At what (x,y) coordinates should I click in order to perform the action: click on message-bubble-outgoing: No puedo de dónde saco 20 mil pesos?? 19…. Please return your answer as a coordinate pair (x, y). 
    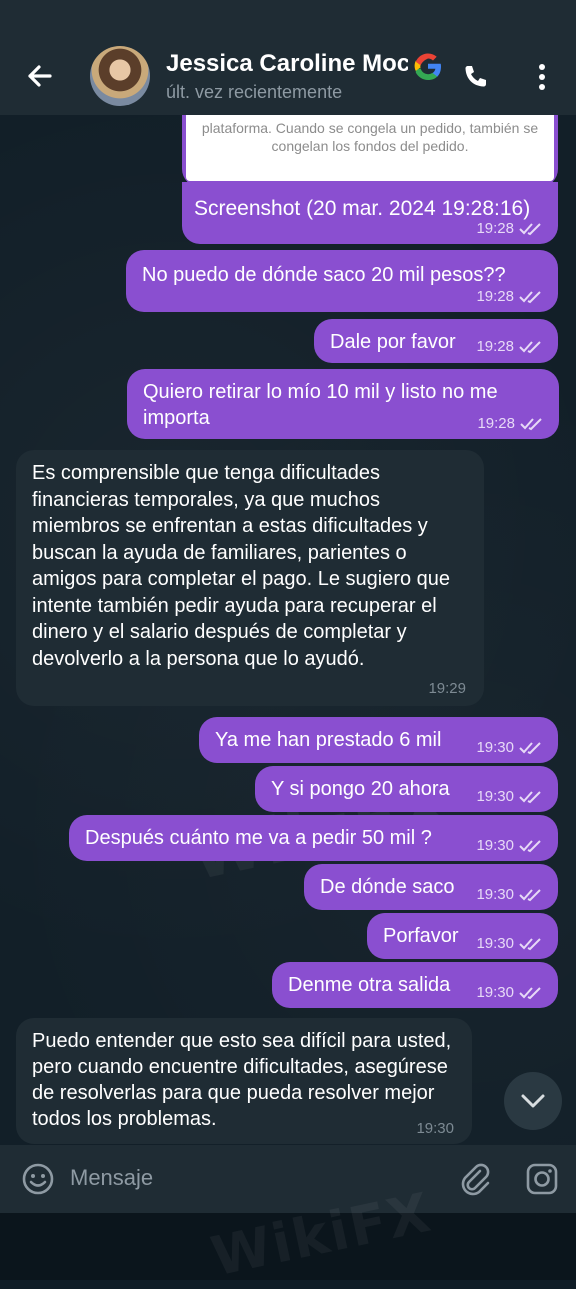
    Looking at the image, I should click on (342, 281).